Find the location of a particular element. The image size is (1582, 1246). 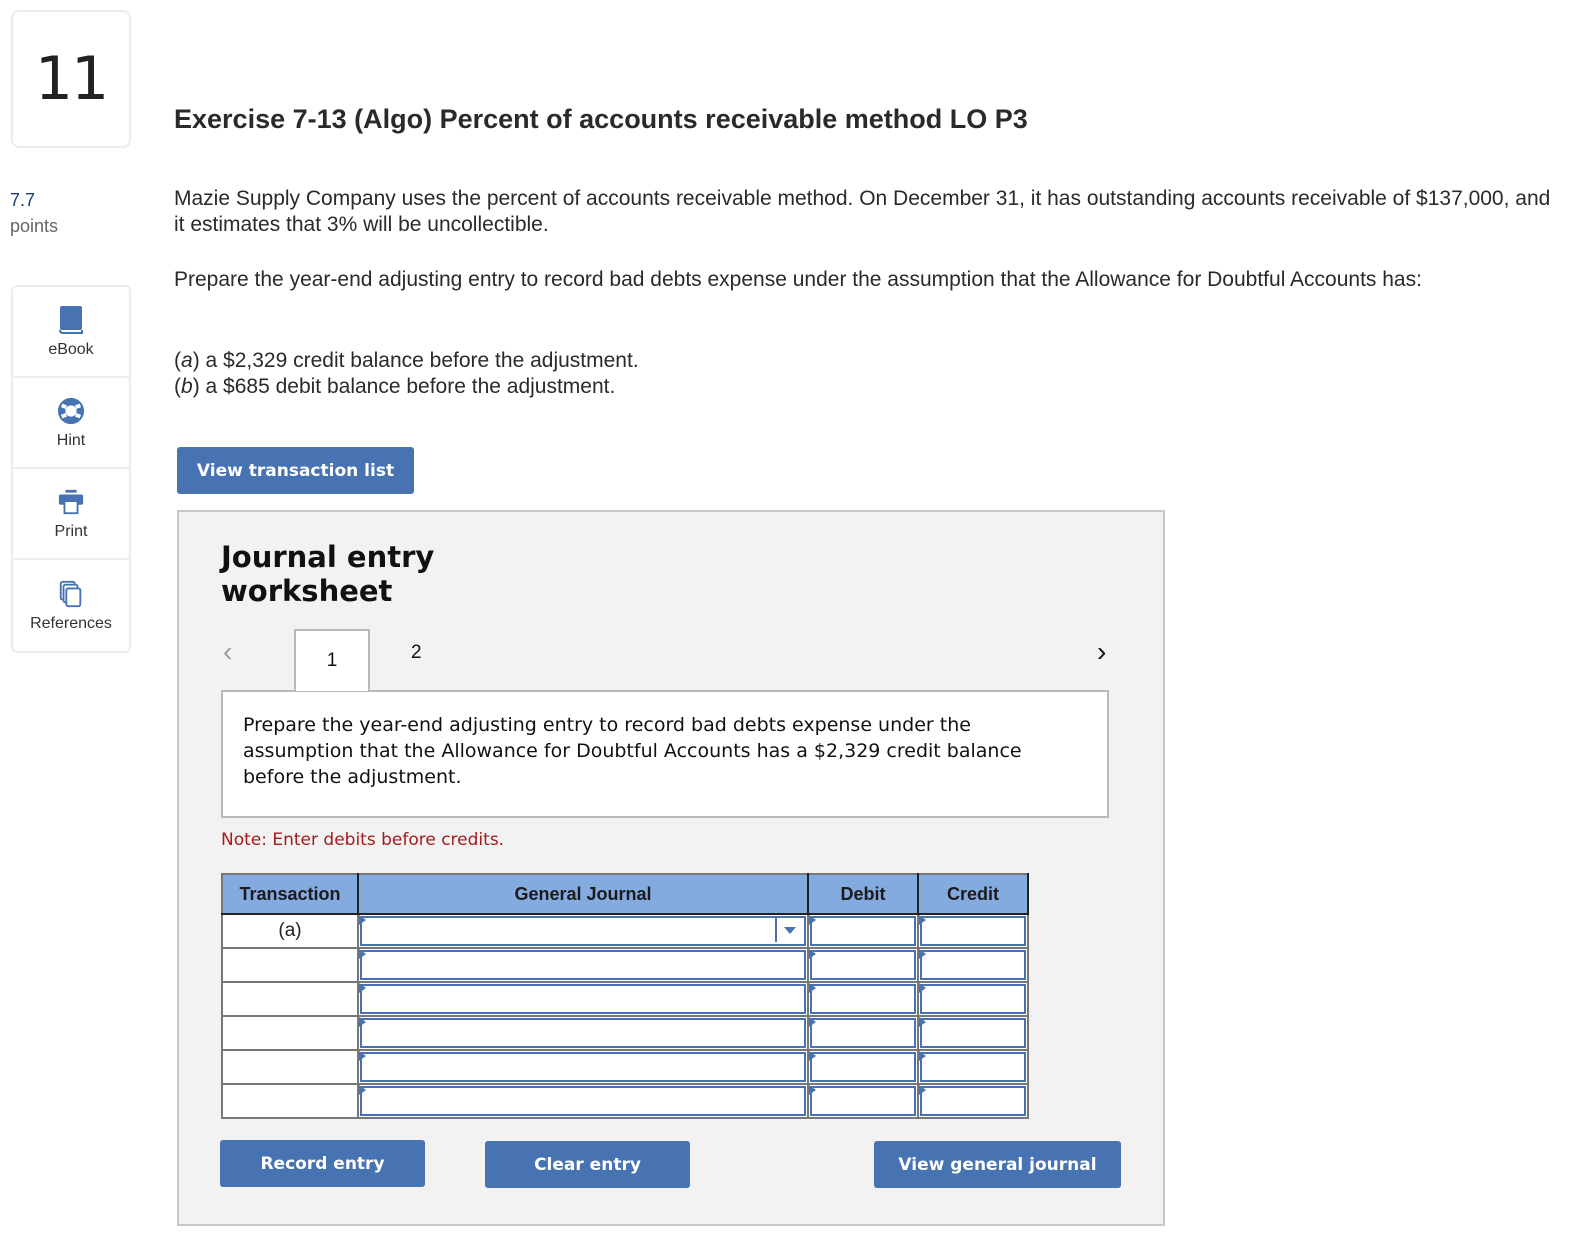

table-row: (a) is located at coordinates (625, 931).